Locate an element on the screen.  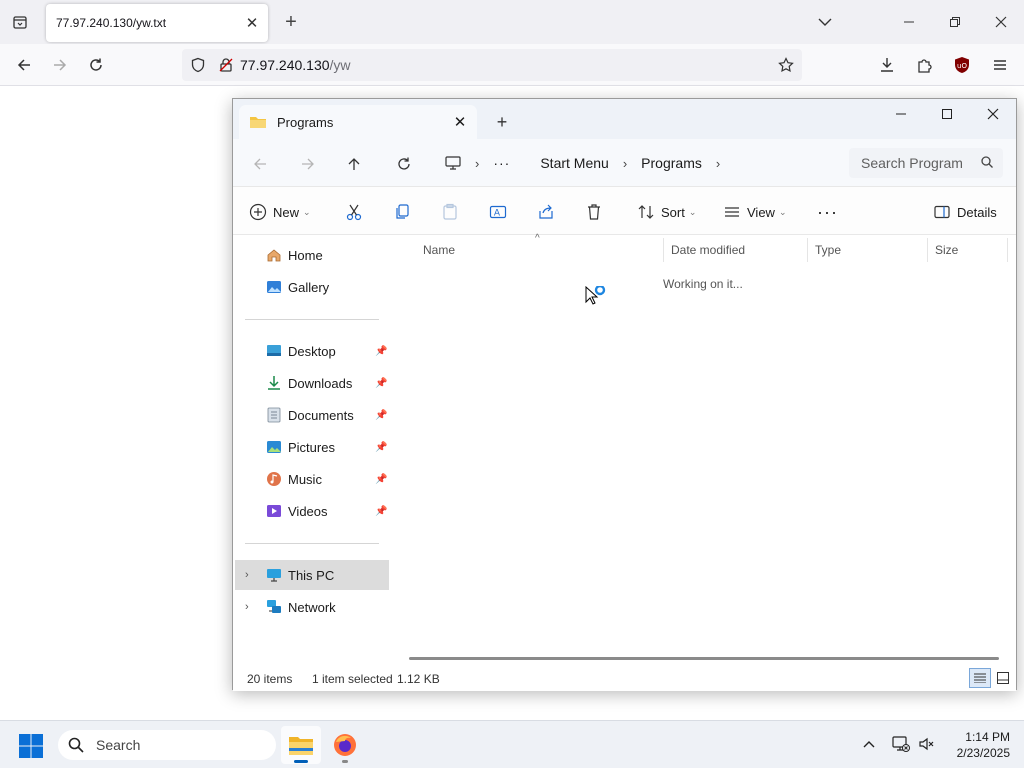
explorer-search-input: Search Program is located at coordinates (926, 163).